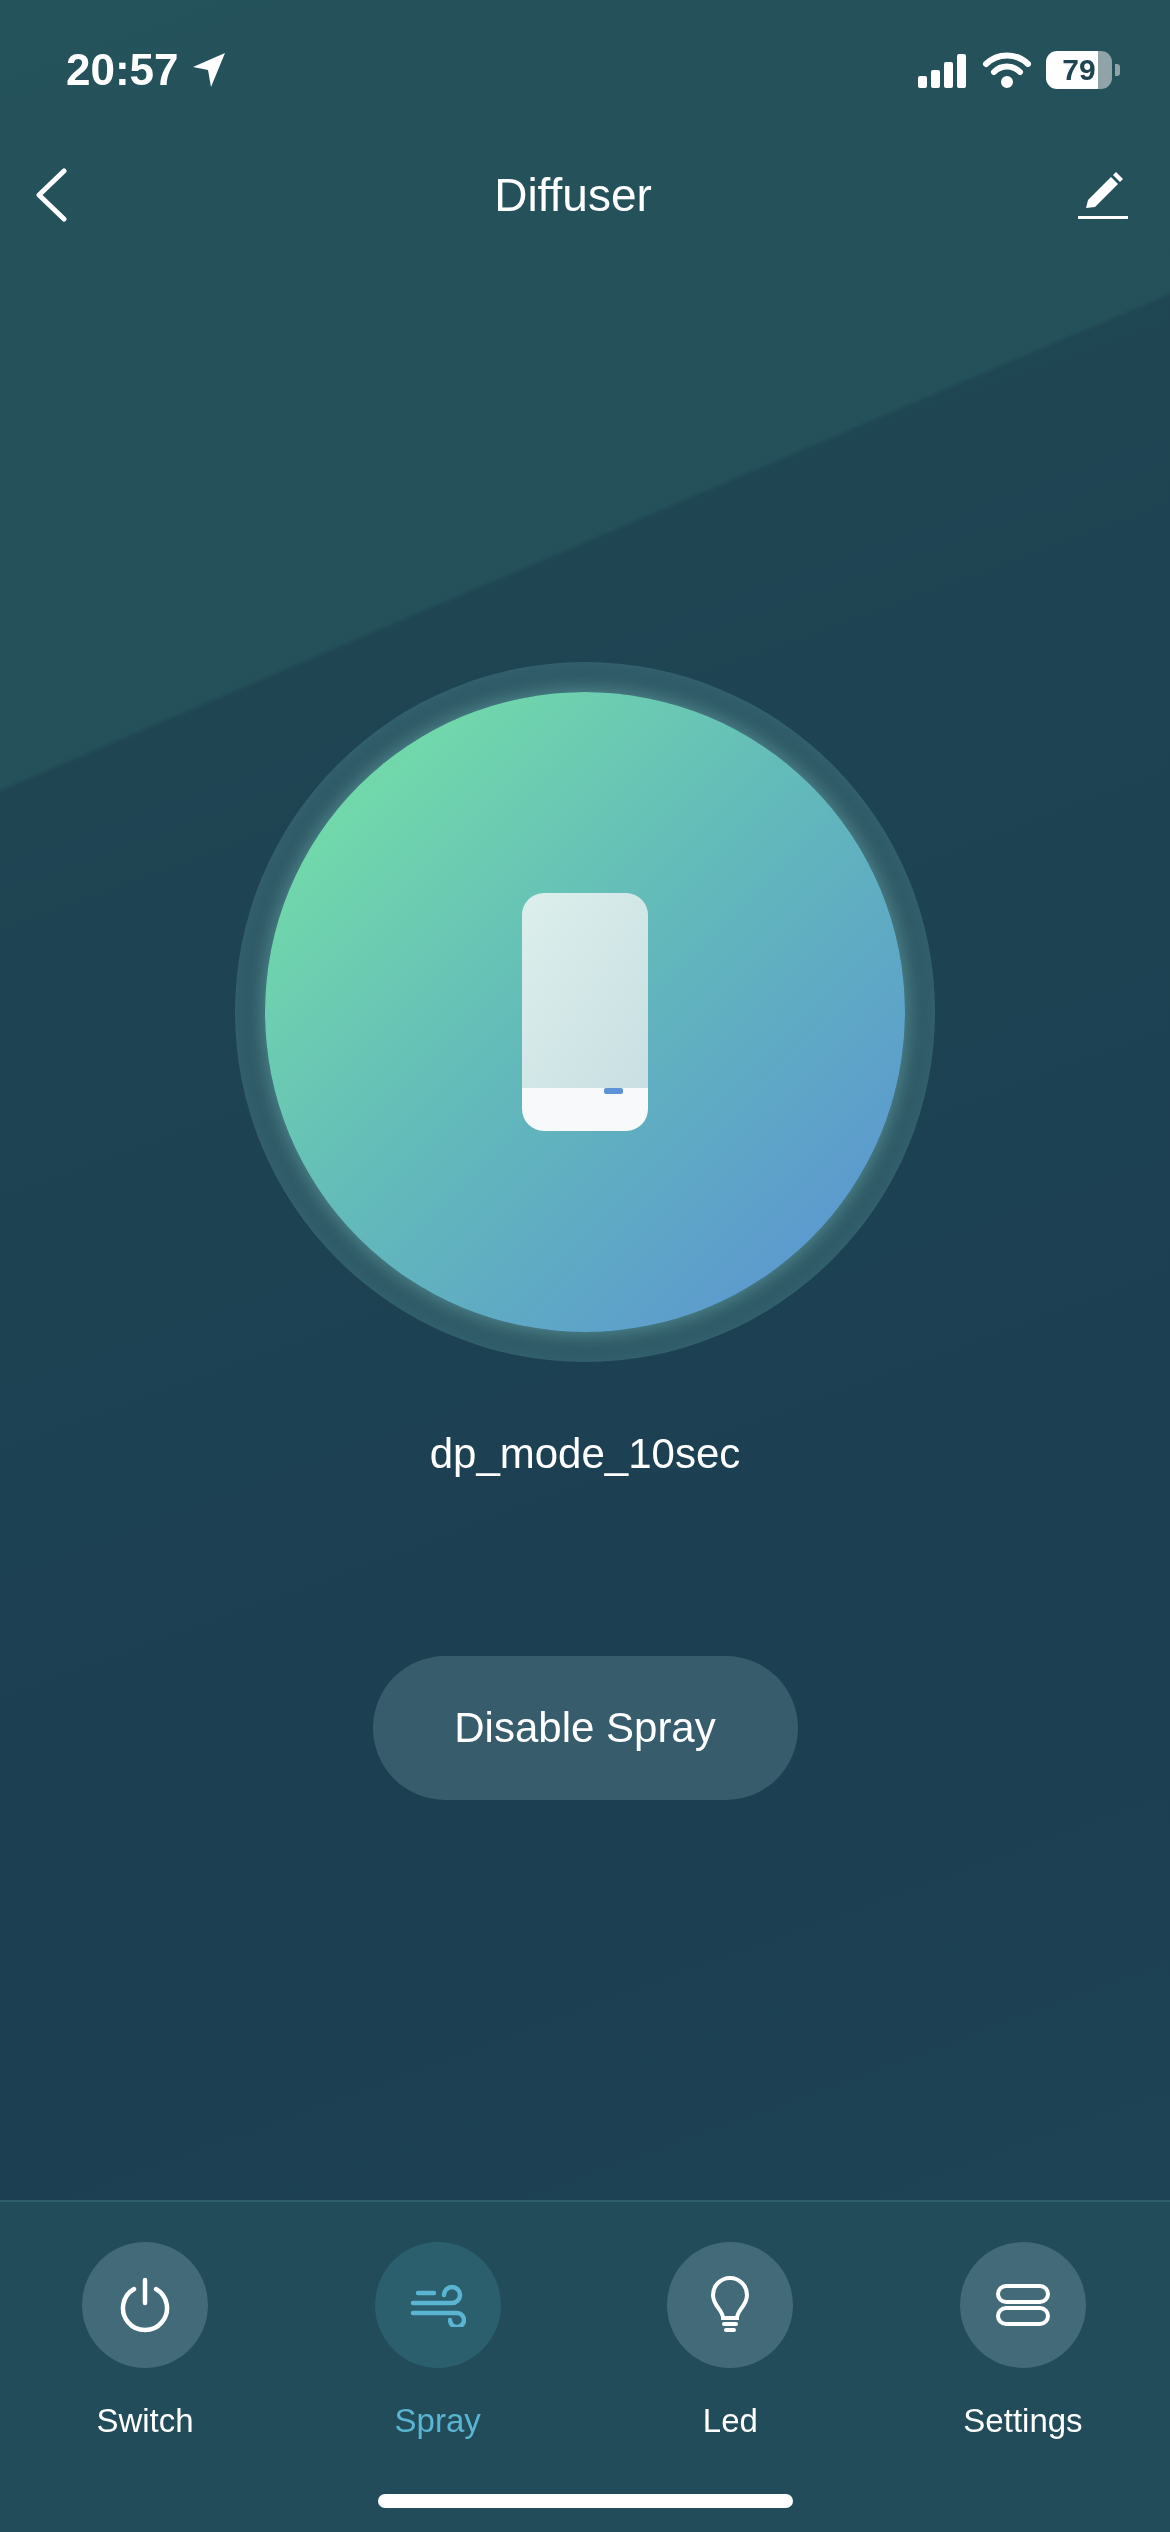 The image size is (1170, 2532). What do you see at coordinates (1007, 70) in the screenshot?
I see `wifi-icon` at bounding box center [1007, 70].